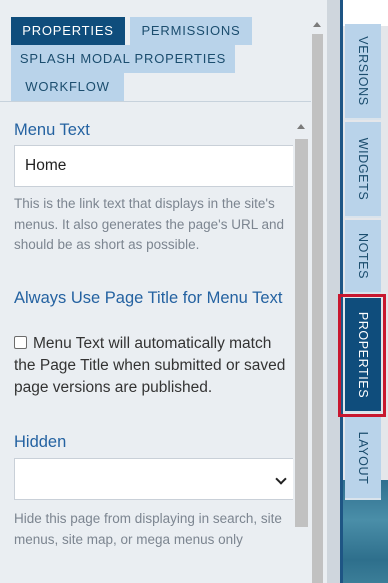  I want to click on side-tab-properties-highlight, so click(362, 355).